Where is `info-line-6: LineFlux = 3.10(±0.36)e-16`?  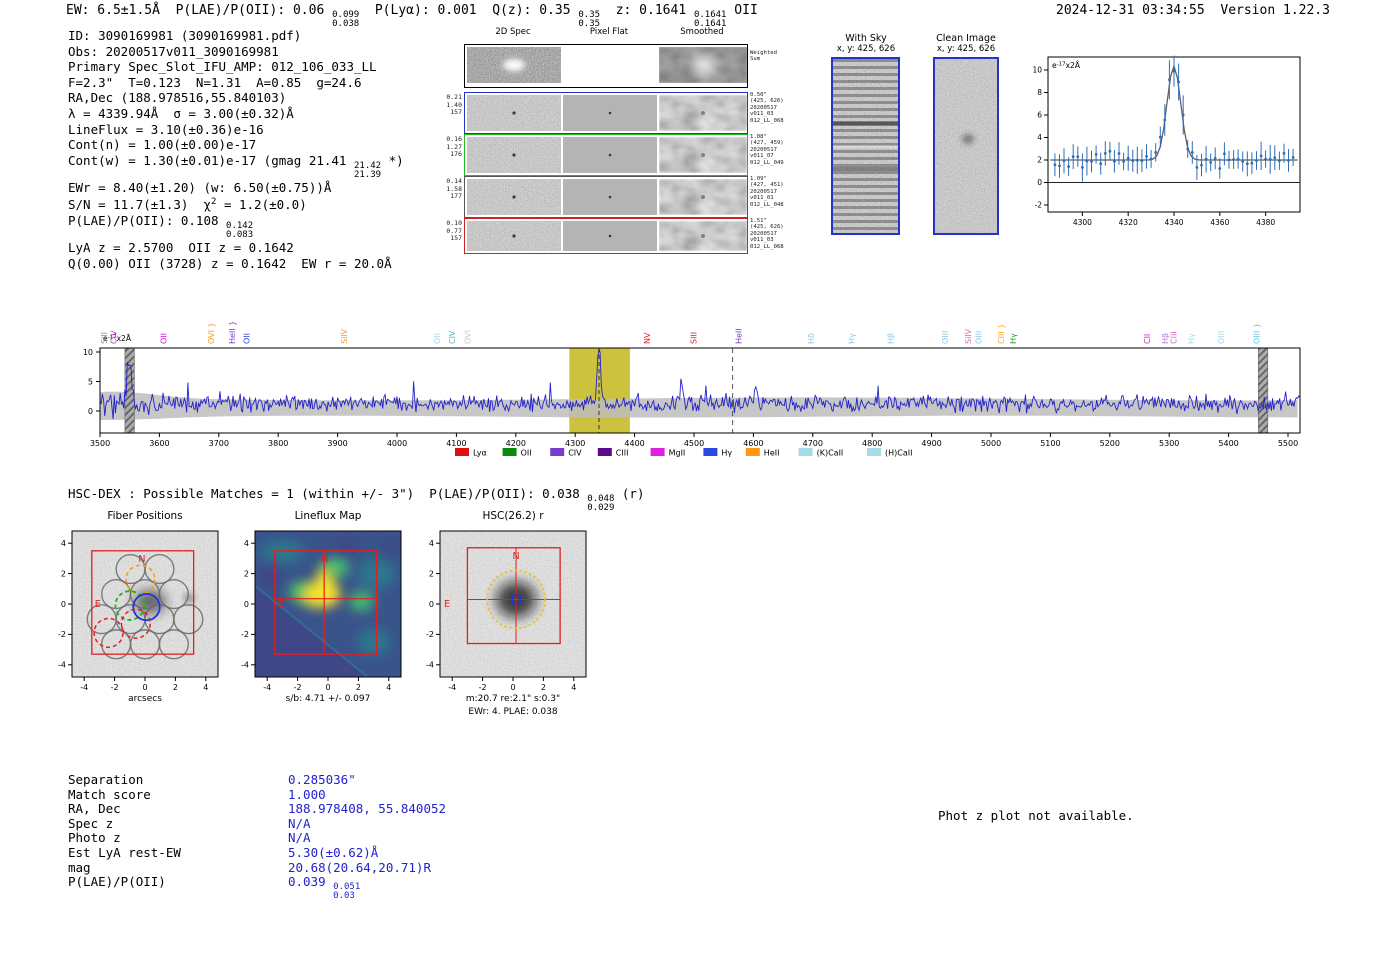
info-line-6: LineFlux = 3.10(±0.36)e-16 is located at coordinates (166, 129).